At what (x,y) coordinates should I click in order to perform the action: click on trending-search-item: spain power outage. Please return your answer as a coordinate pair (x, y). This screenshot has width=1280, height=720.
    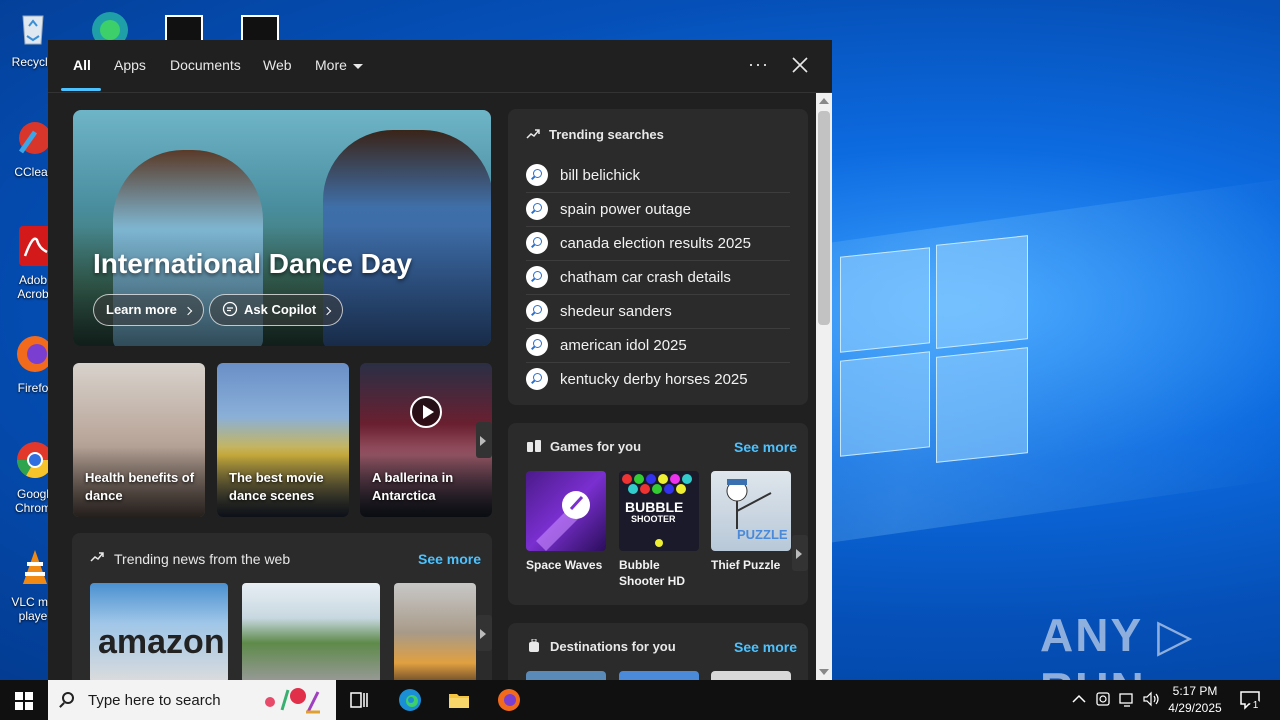
    Looking at the image, I should click on (658, 210).